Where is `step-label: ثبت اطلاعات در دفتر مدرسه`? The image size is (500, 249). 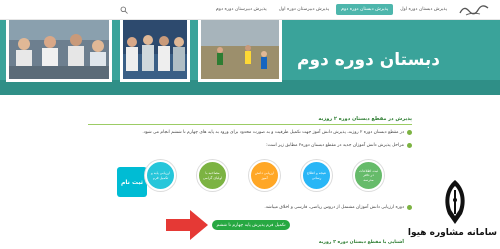 step-label: ثبت اطلاعات در دفتر مدرسه is located at coordinates (368, 175).